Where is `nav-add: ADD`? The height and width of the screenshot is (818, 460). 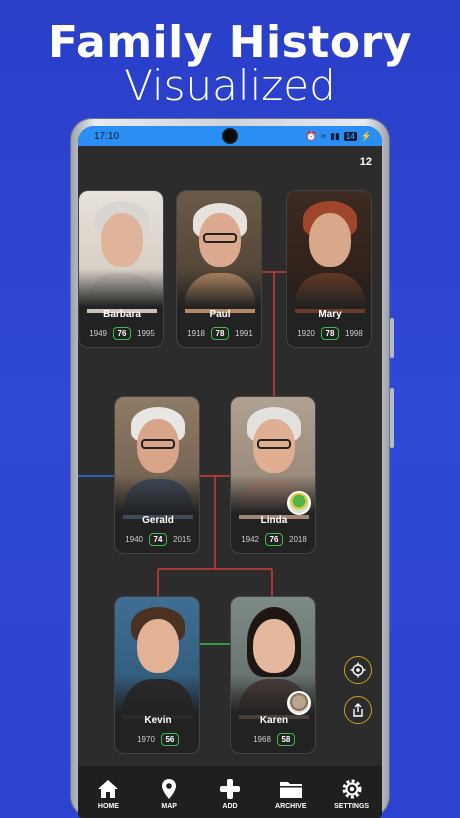
nav-add: ADD is located at coordinates (230, 793).